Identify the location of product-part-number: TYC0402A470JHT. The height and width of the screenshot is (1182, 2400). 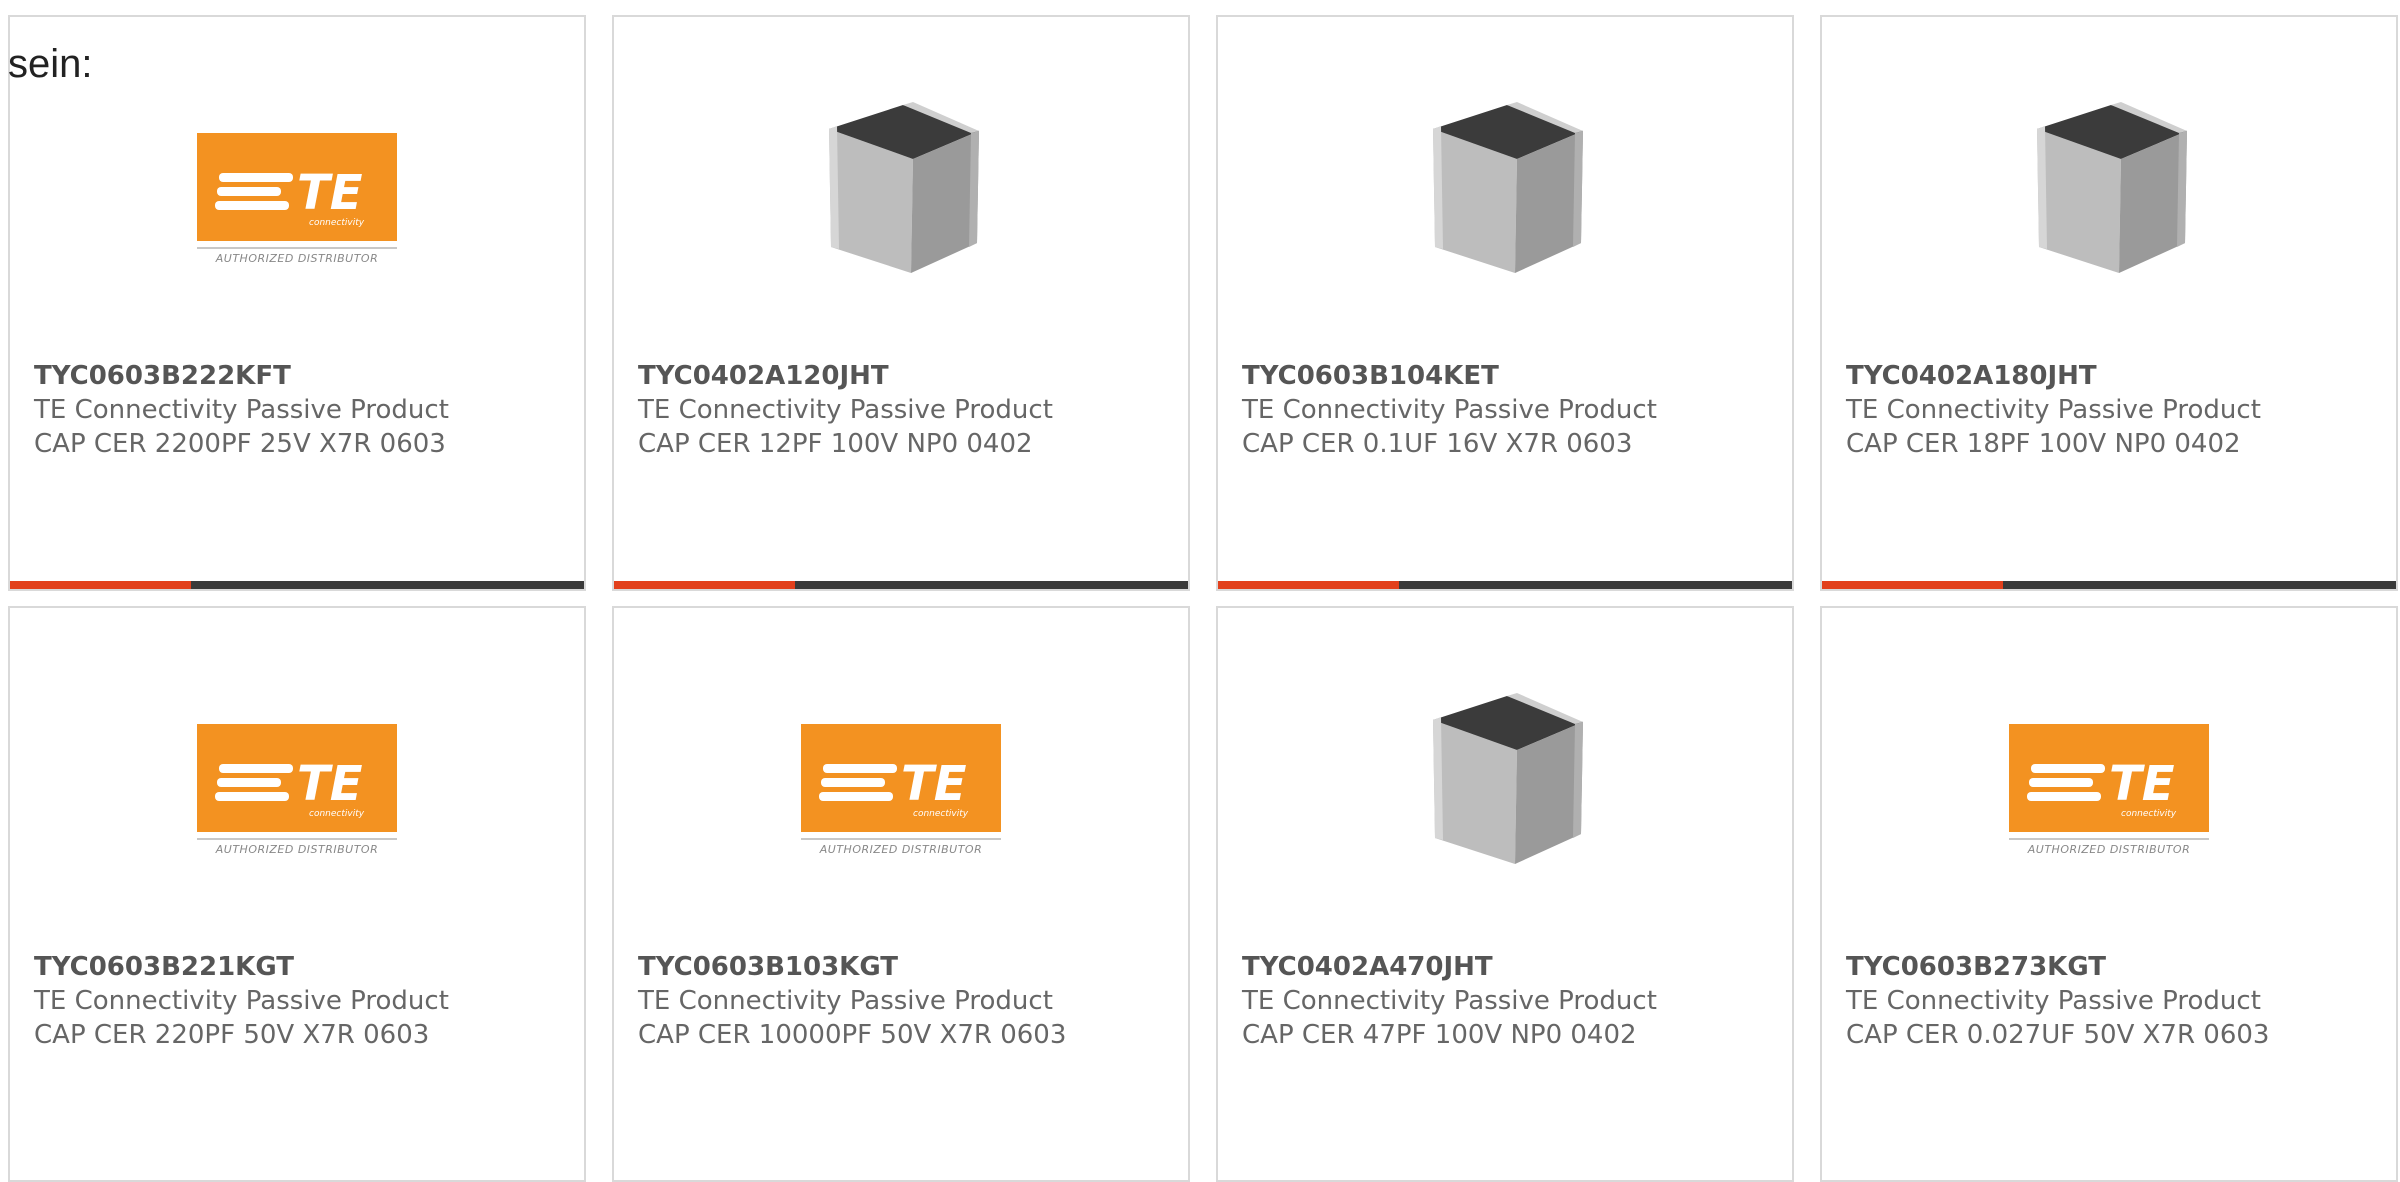
(1511, 967).